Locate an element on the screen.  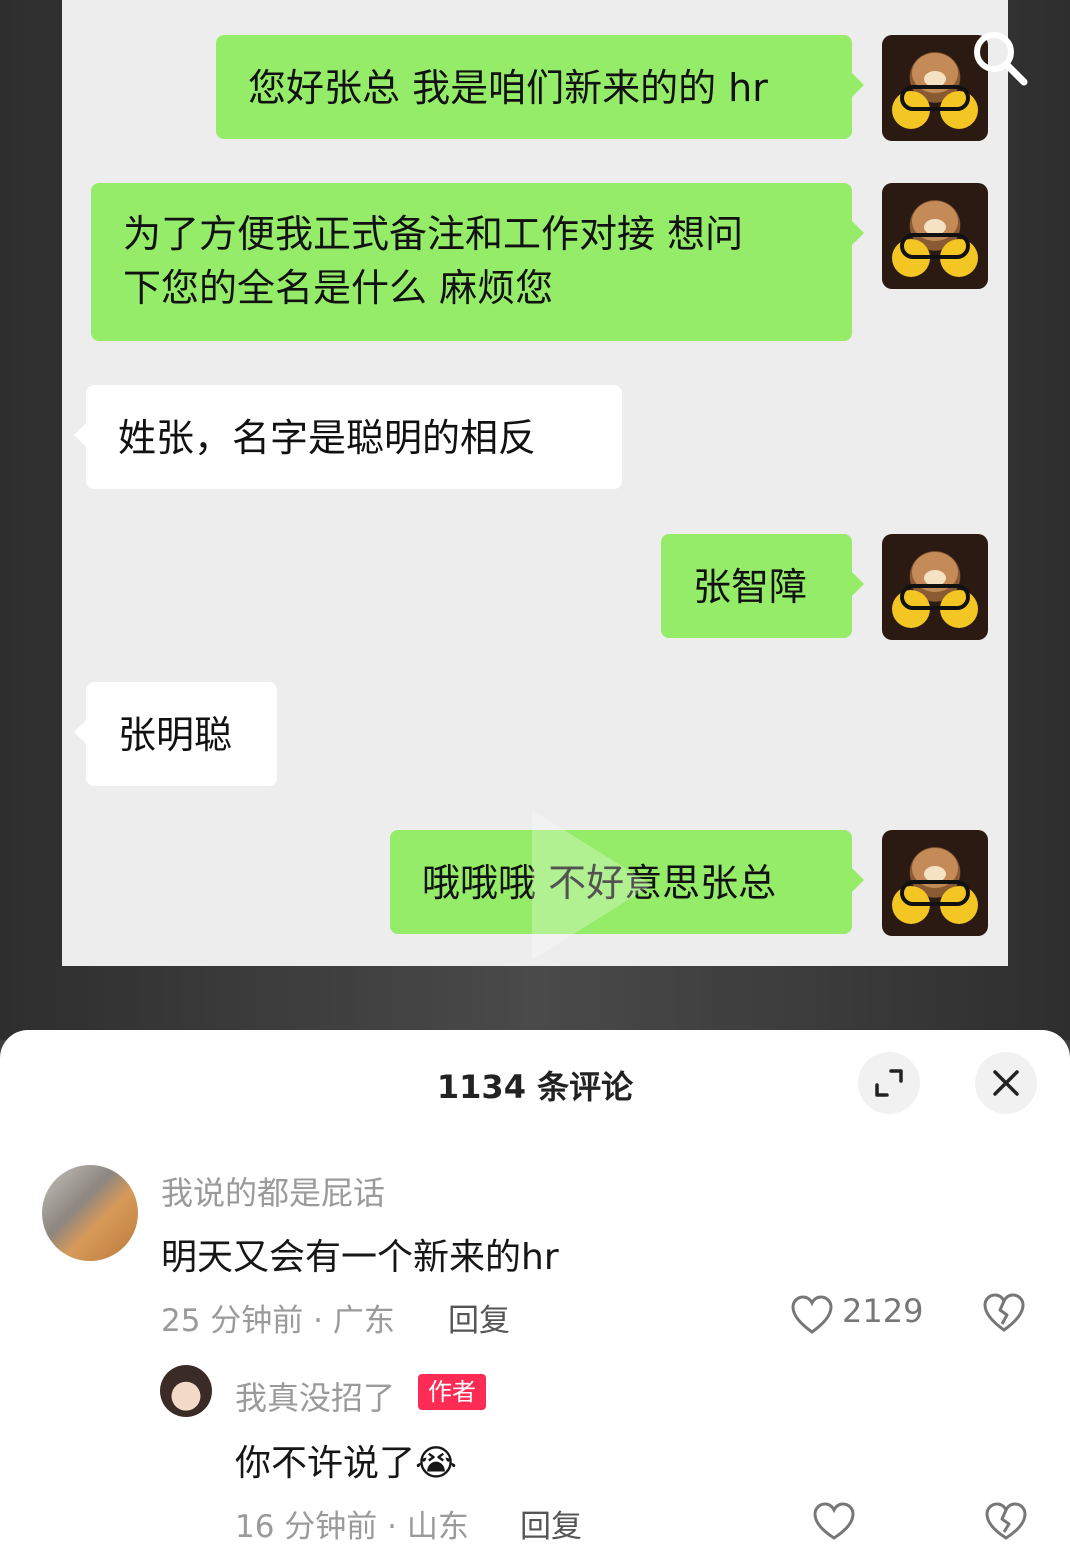
chat-bubble-them: 张明聪 is located at coordinates (175, 734).